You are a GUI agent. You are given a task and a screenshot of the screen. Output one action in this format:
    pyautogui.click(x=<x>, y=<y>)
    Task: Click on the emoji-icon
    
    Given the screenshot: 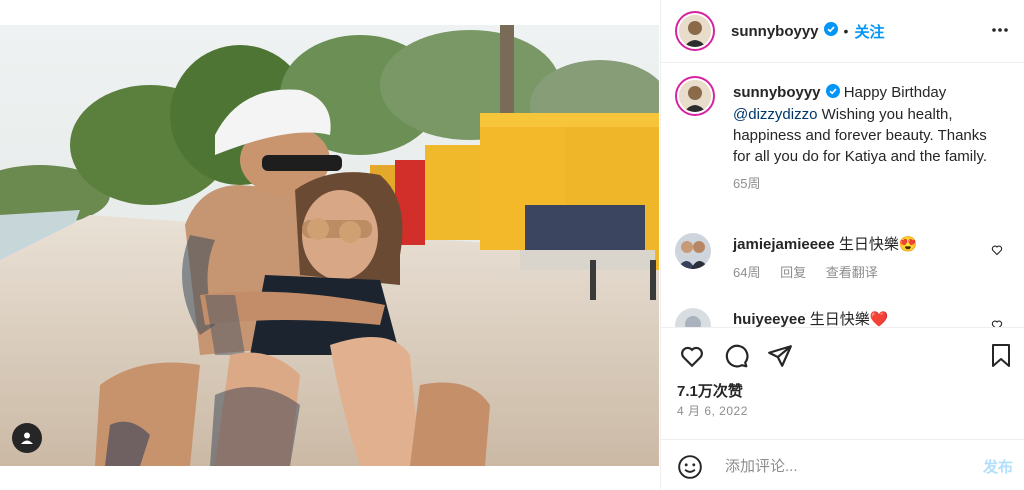 What is the action you would take?
    pyautogui.click(x=690, y=469)
    